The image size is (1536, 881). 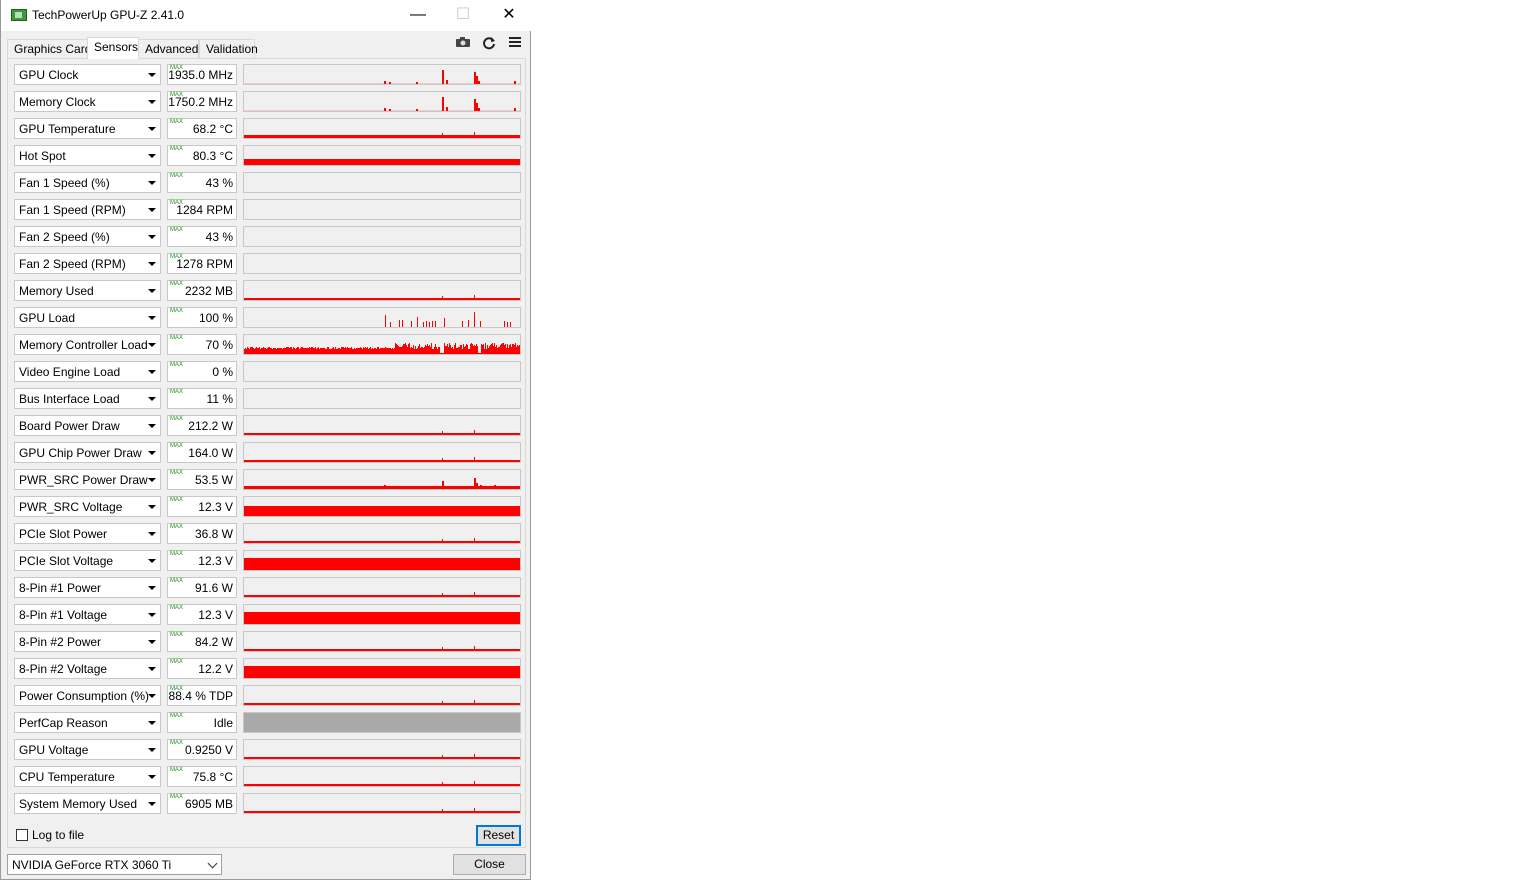 What do you see at coordinates (208, 291) in the screenshot?
I see `sensor-value: 2232 MB` at bounding box center [208, 291].